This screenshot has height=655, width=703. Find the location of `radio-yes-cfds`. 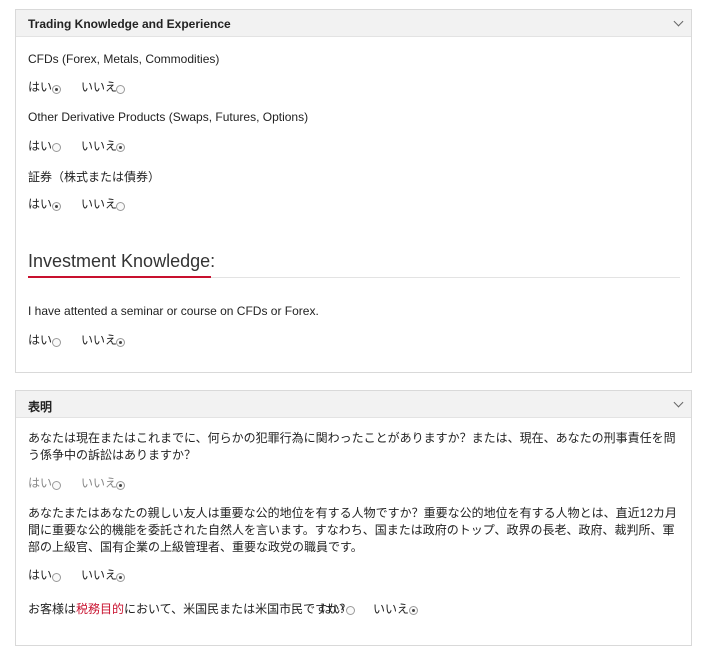

radio-yes-cfds is located at coordinates (56, 89).